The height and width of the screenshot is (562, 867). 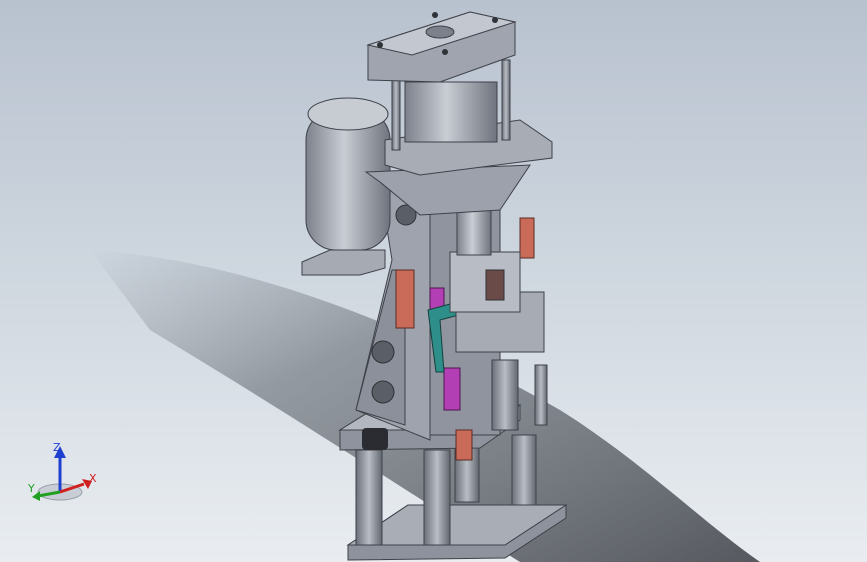 I want to click on copper-block-upper, so click(x=405, y=299).